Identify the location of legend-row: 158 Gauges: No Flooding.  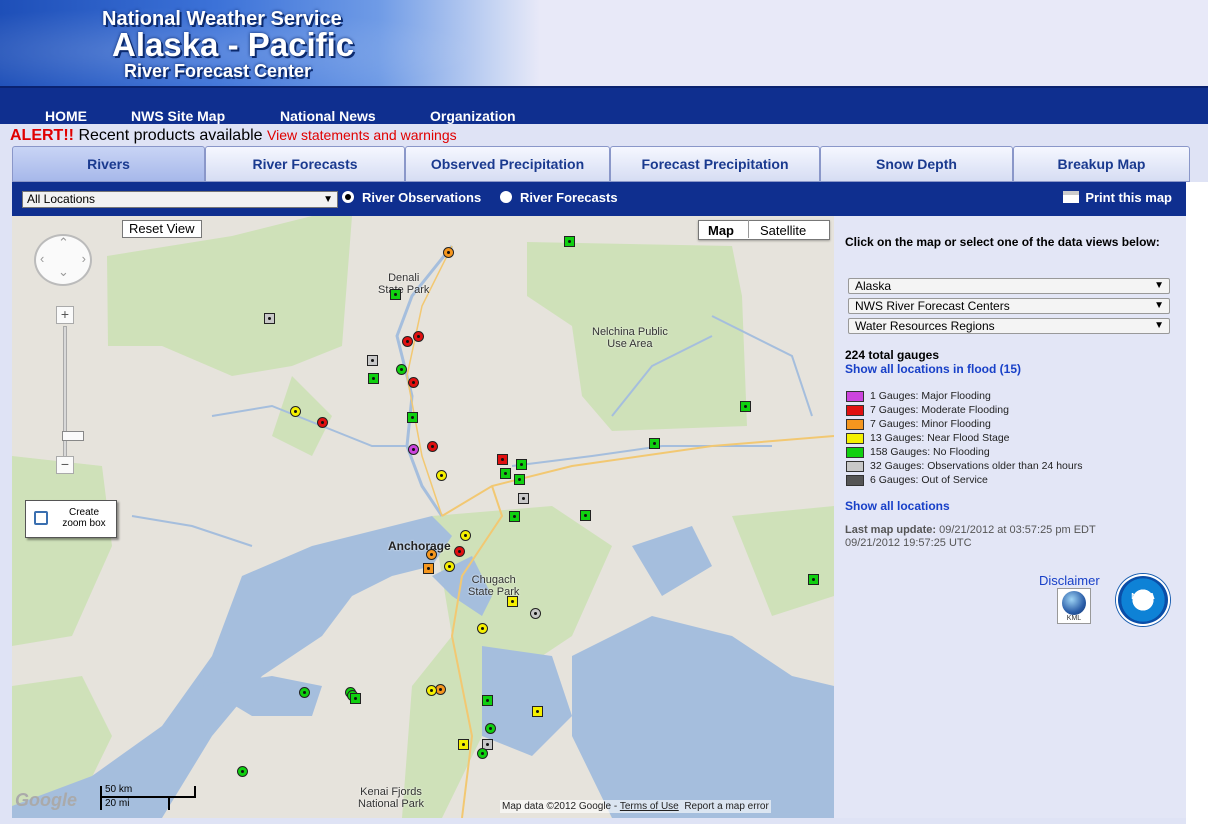
(1016, 453).